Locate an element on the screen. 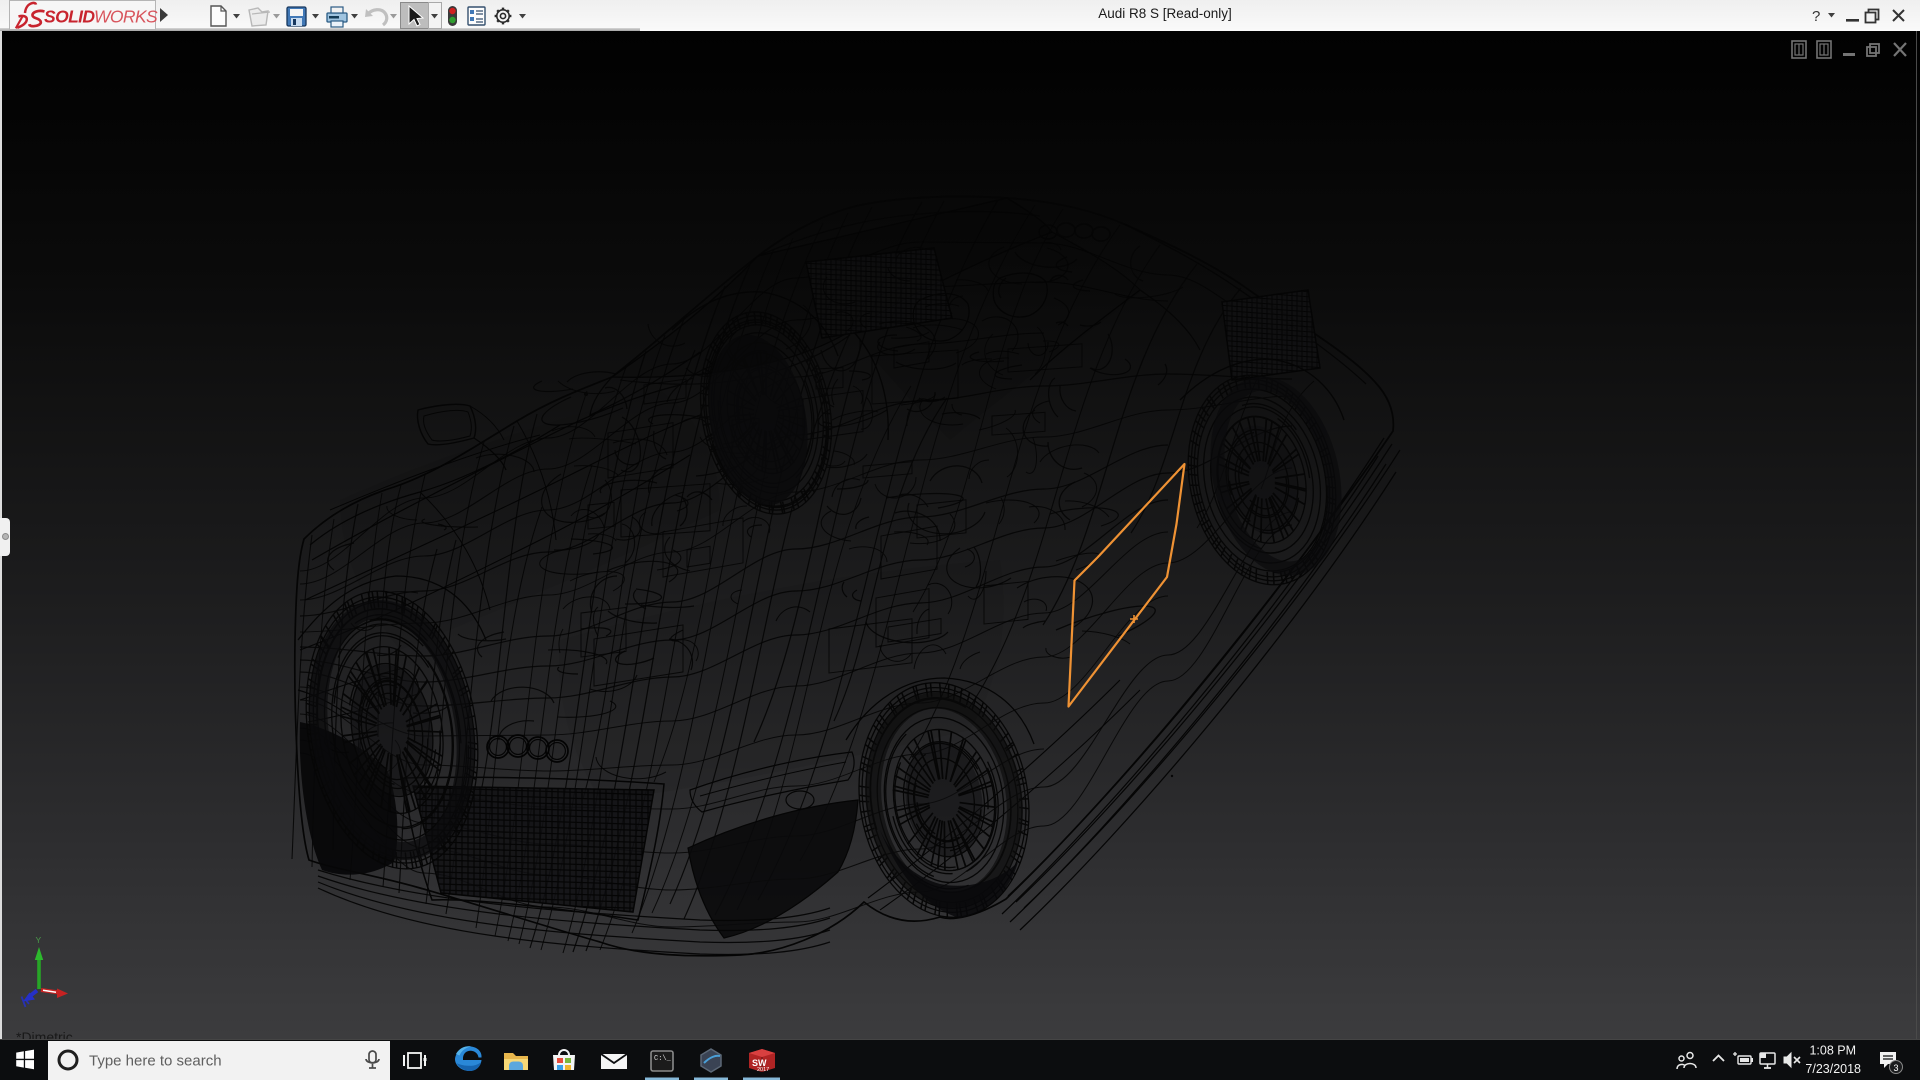 The height and width of the screenshot is (1080, 1920). svg-text: 2017 is located at coordinates (763, 1070).